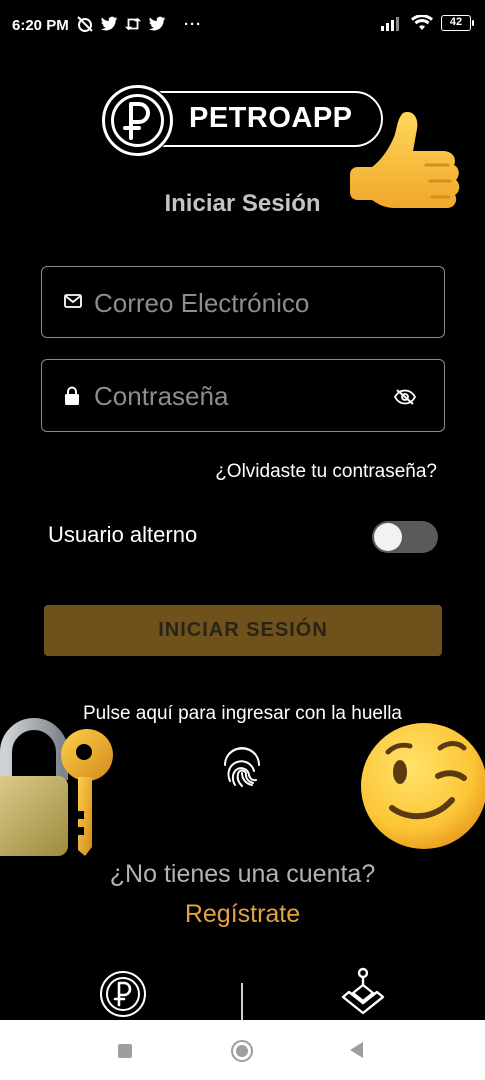  What do you see at coordinates (390, 24) in the screenshot?
I see `signal-icon` at bounding box center [390, 24].